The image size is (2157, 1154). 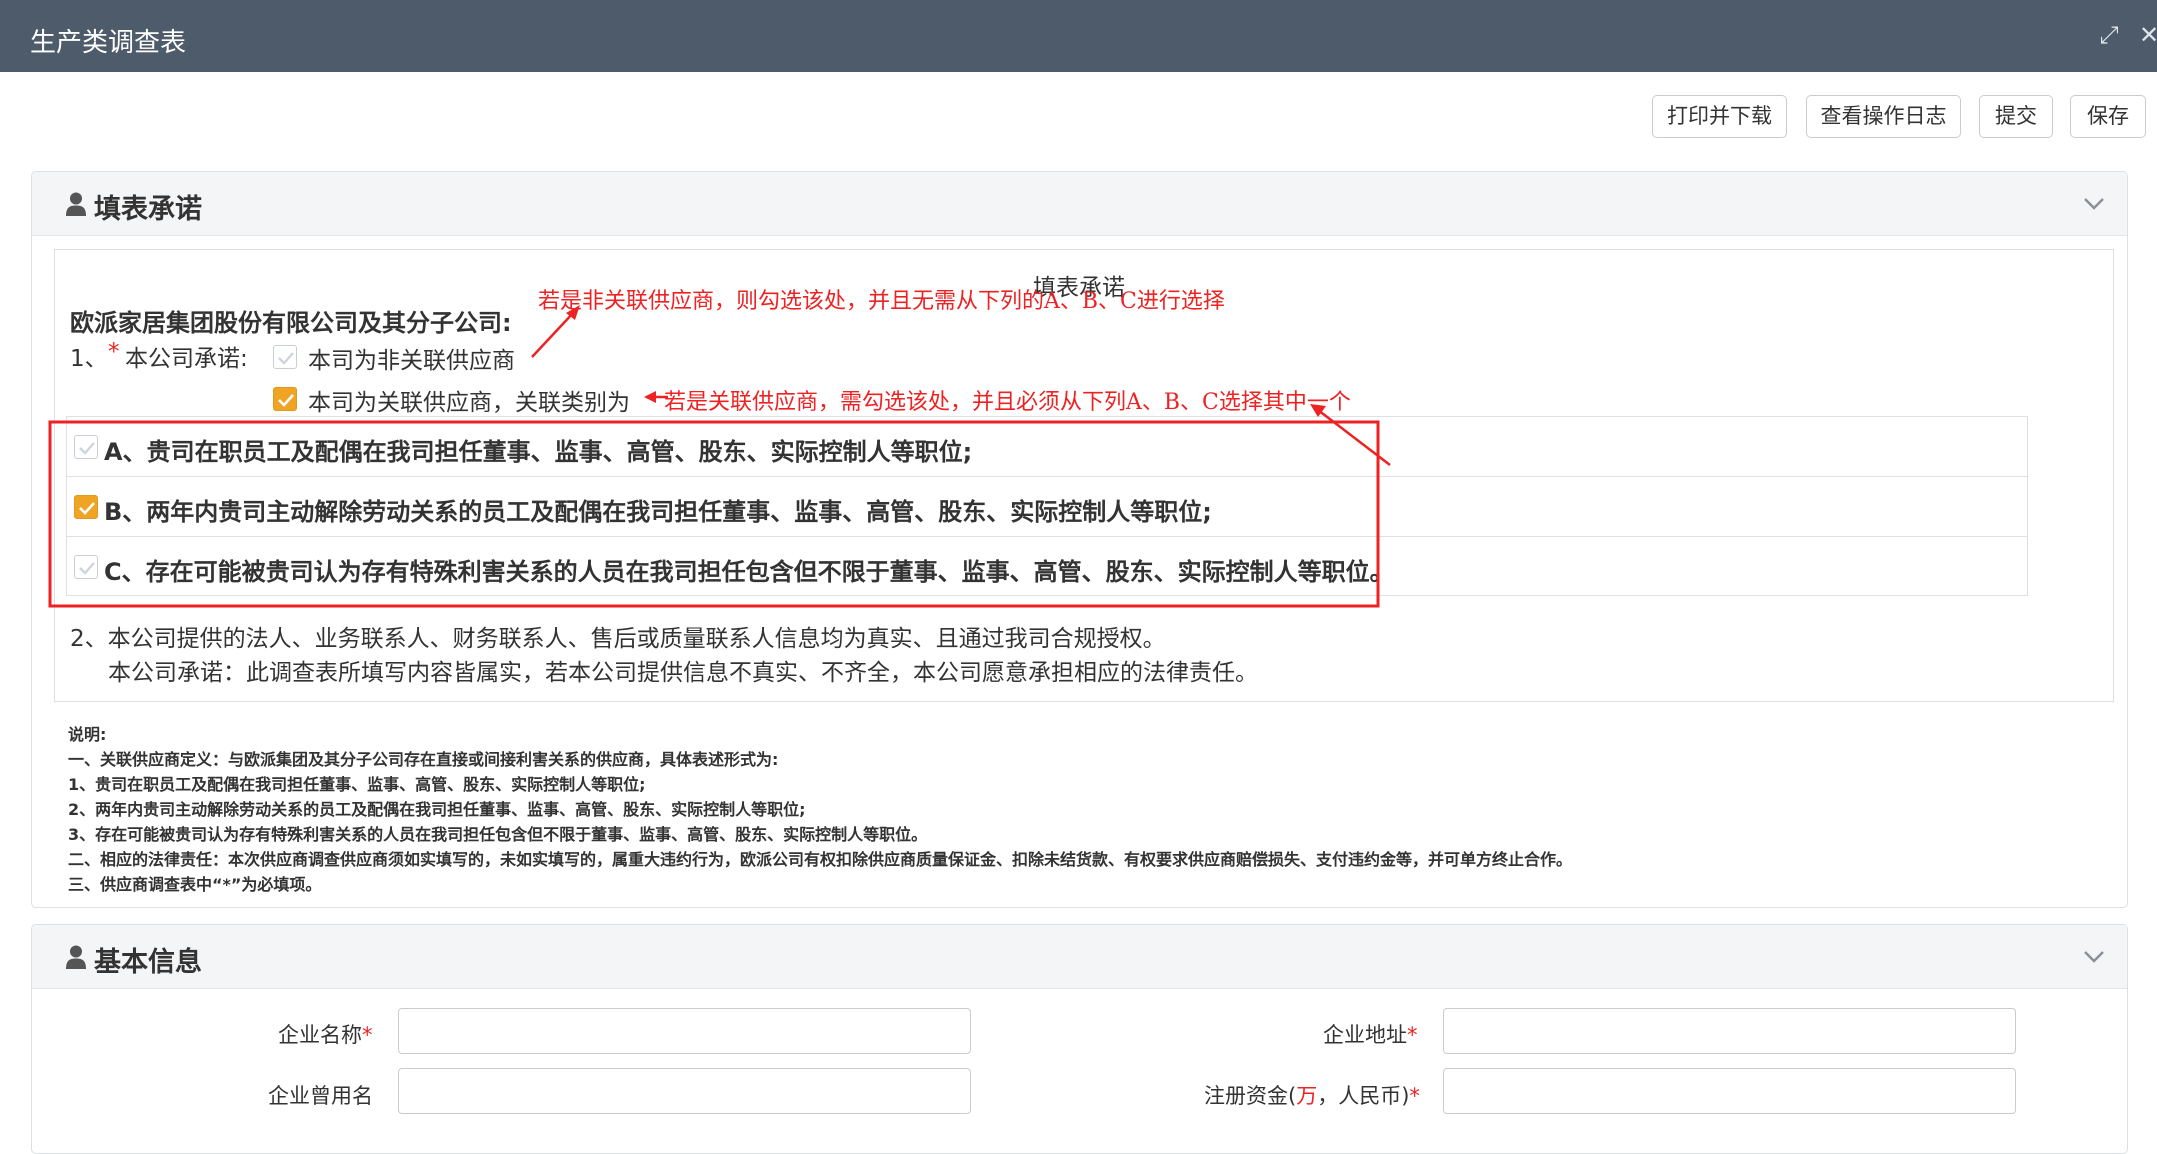 What do you see at coordinates (1079, 957) in the screenshot?
I see `basic-info-panel-header: 基本信息` at bounding box center [1079, 957].